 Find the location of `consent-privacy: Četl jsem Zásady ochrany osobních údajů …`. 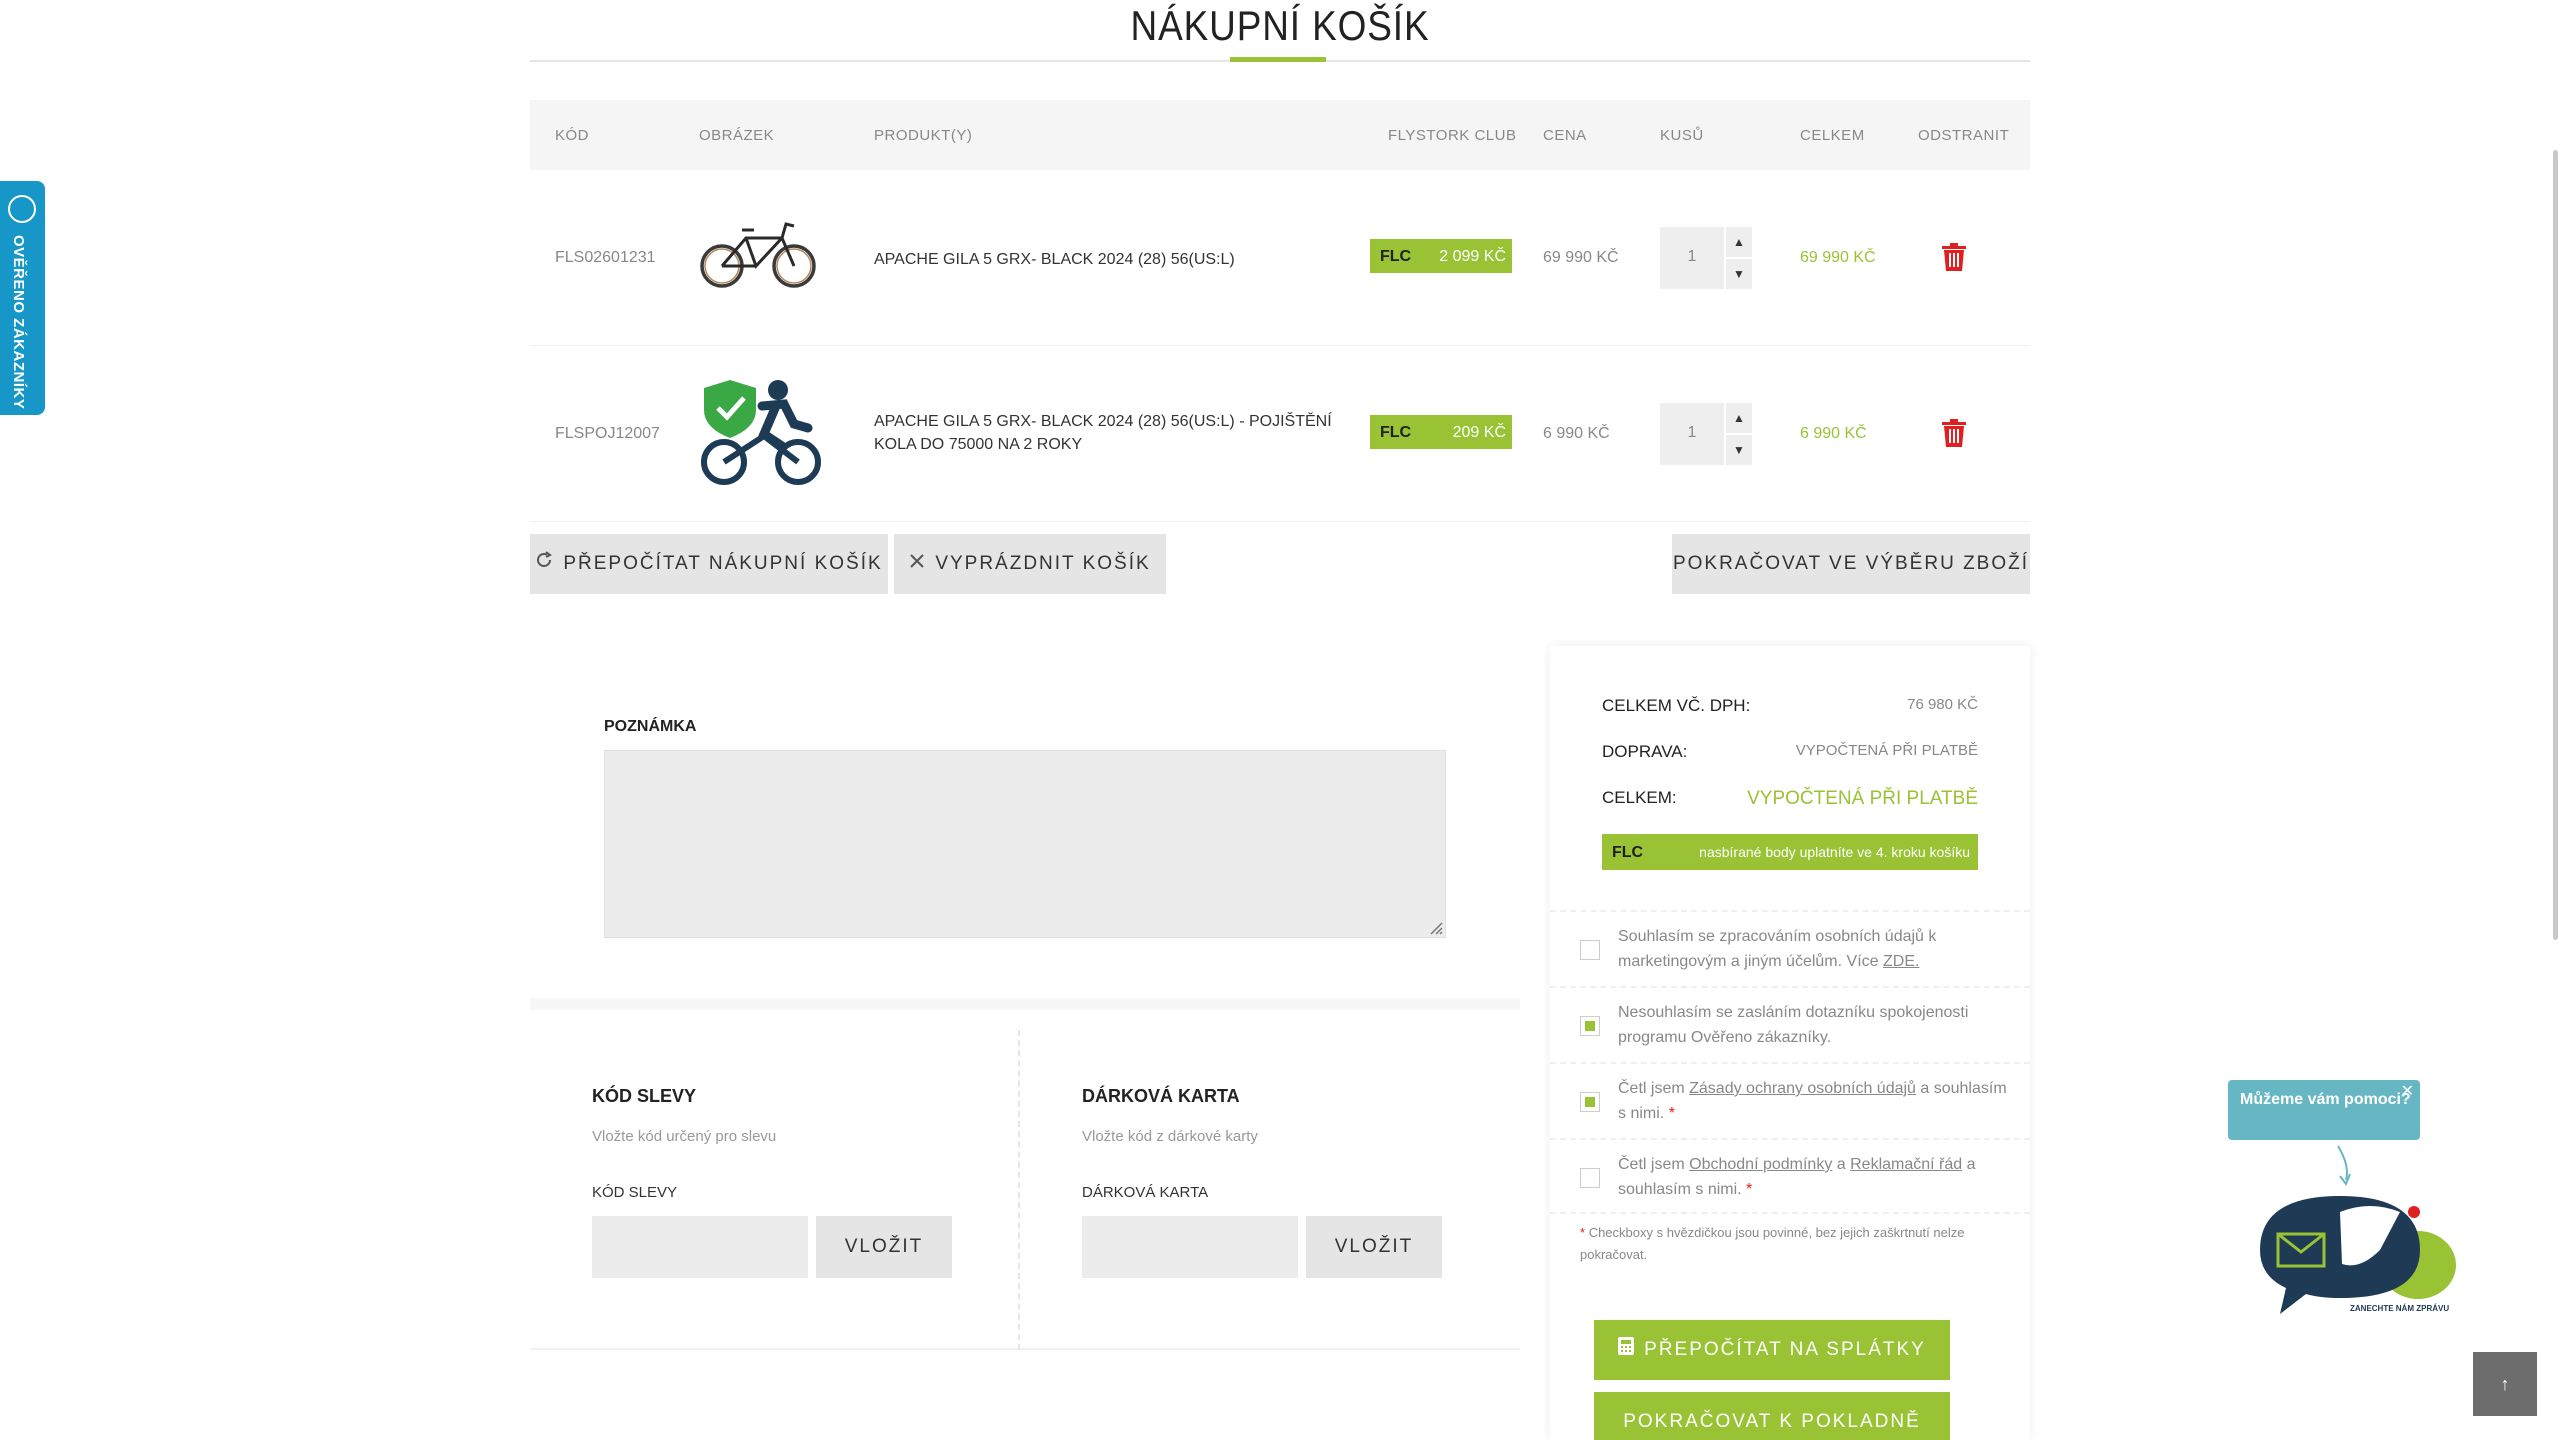

consent-privacy: Četl jsem Zásady ochrany osobních údajů … is located at coordinates (1790, 1100).